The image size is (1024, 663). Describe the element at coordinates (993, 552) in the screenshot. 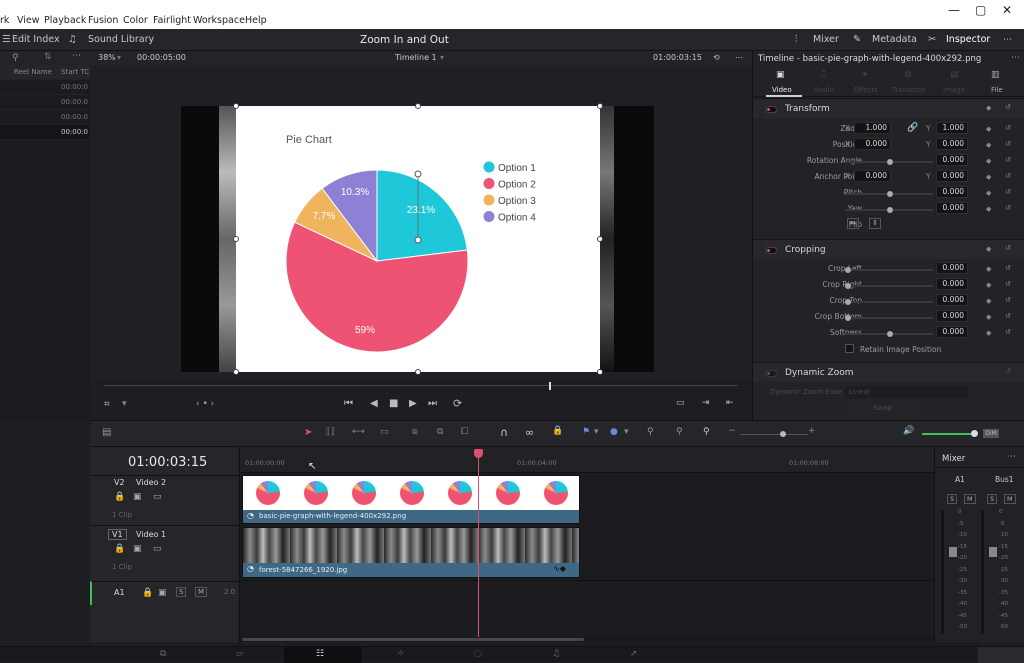

I see `bus1-fader` at that location.